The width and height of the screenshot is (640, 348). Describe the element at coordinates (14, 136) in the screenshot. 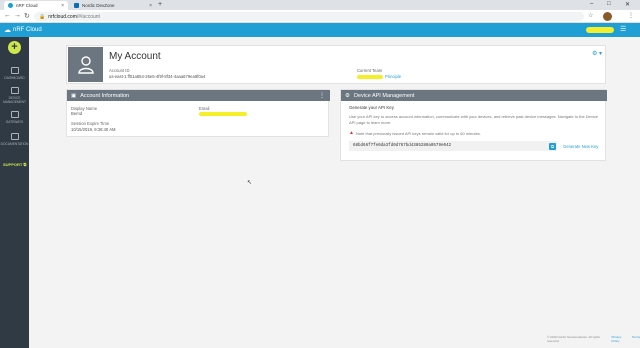

I see `documentation-icon` at that location.